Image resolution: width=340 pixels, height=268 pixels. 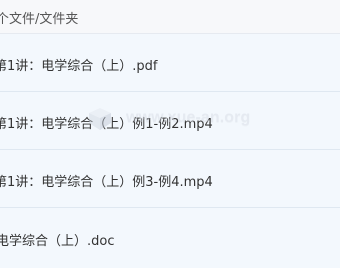 I want to click on file-name-video-1: 第1讲：电学综合（上）例1-例2.mp4, so click(x=106, y=124).